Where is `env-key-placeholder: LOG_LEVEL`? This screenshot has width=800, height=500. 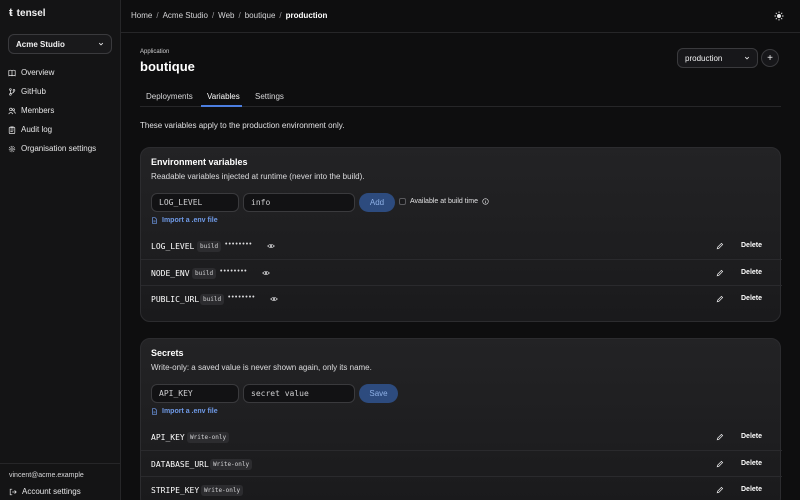 env-key-placeholder: LOG_LEVEL is located at coordinates (181, 202).